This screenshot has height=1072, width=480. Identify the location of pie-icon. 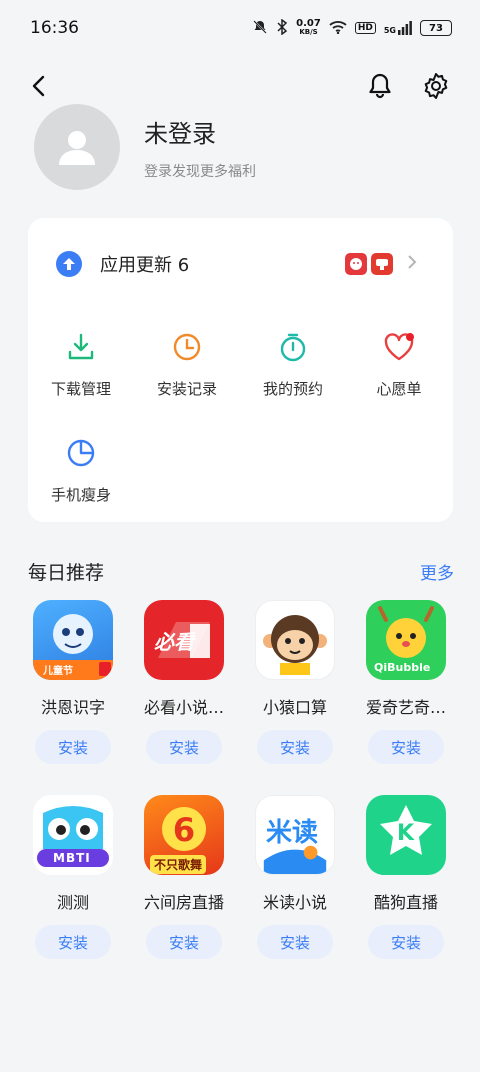
(81, 453).